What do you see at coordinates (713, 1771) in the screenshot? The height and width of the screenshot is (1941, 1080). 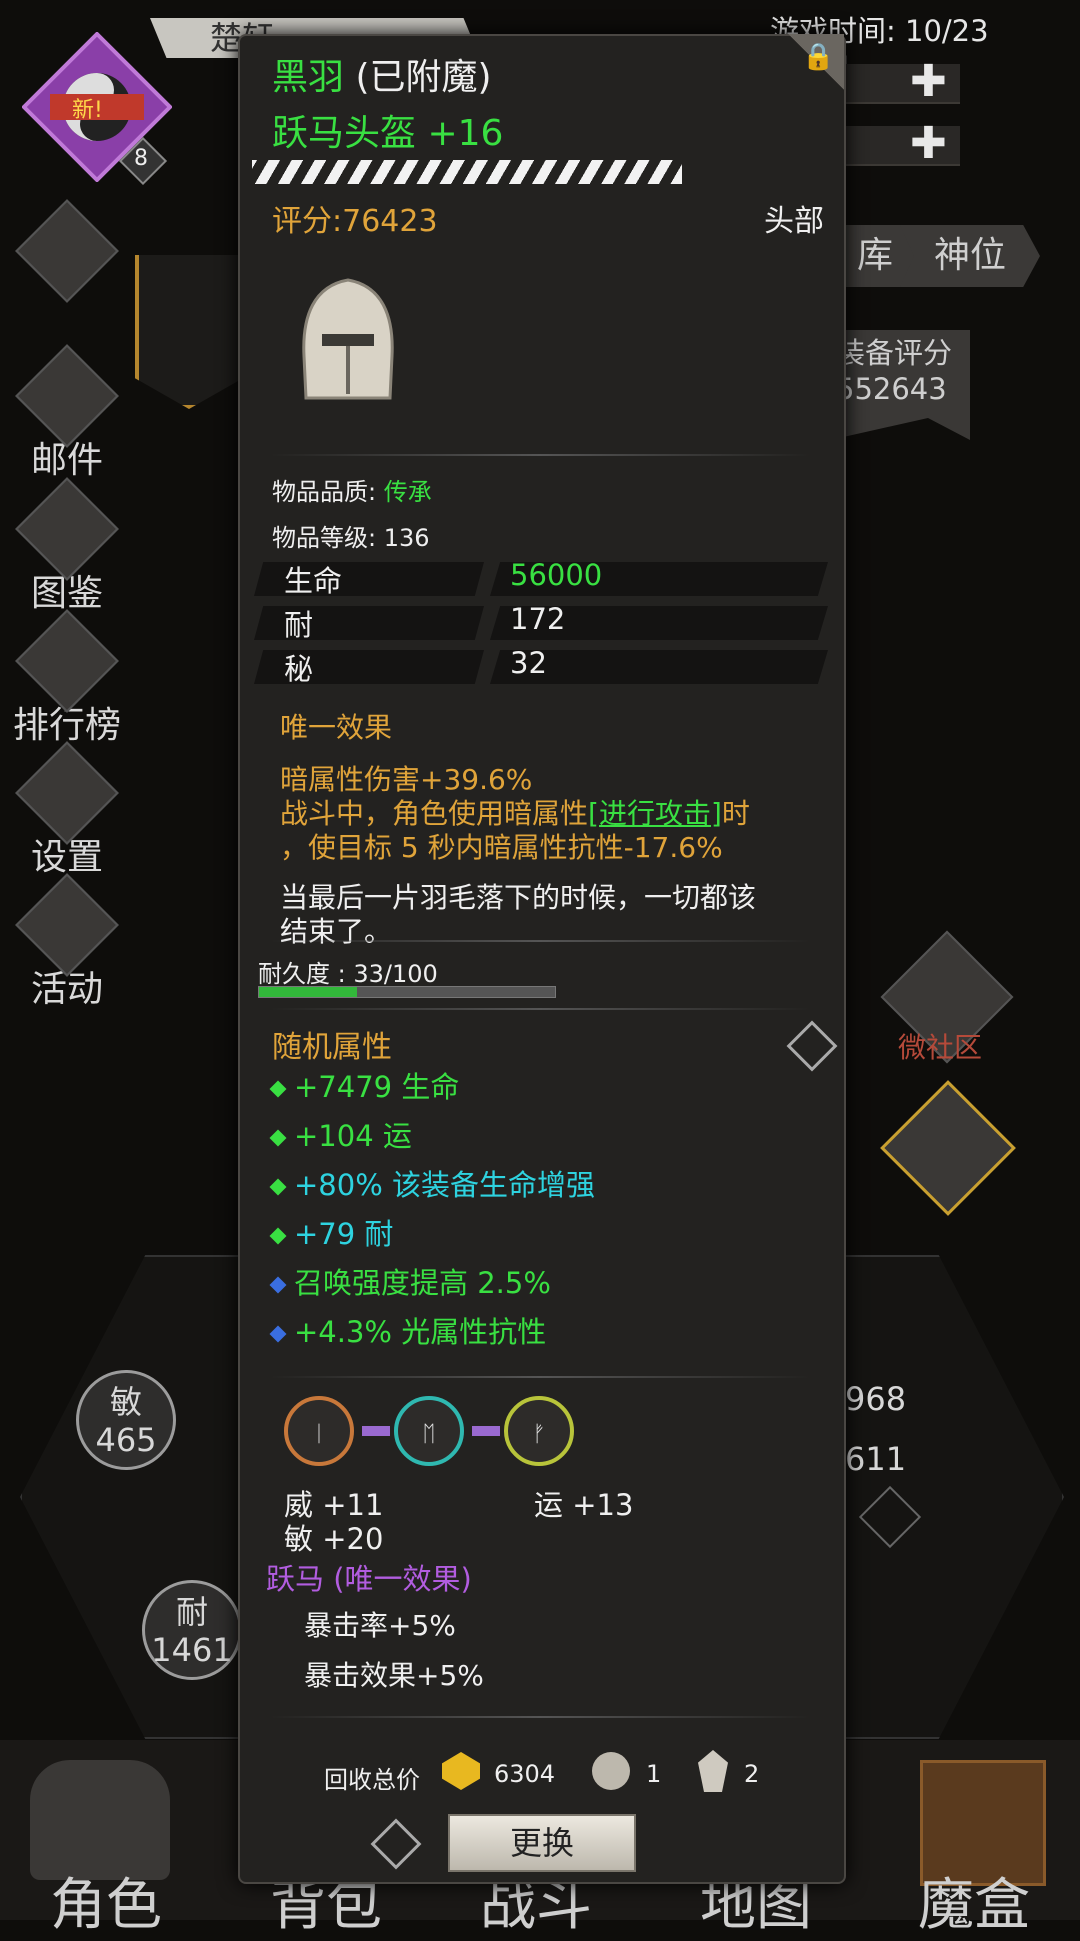 I see `crystal-shard-icon` at bounding box center [713, 1771].